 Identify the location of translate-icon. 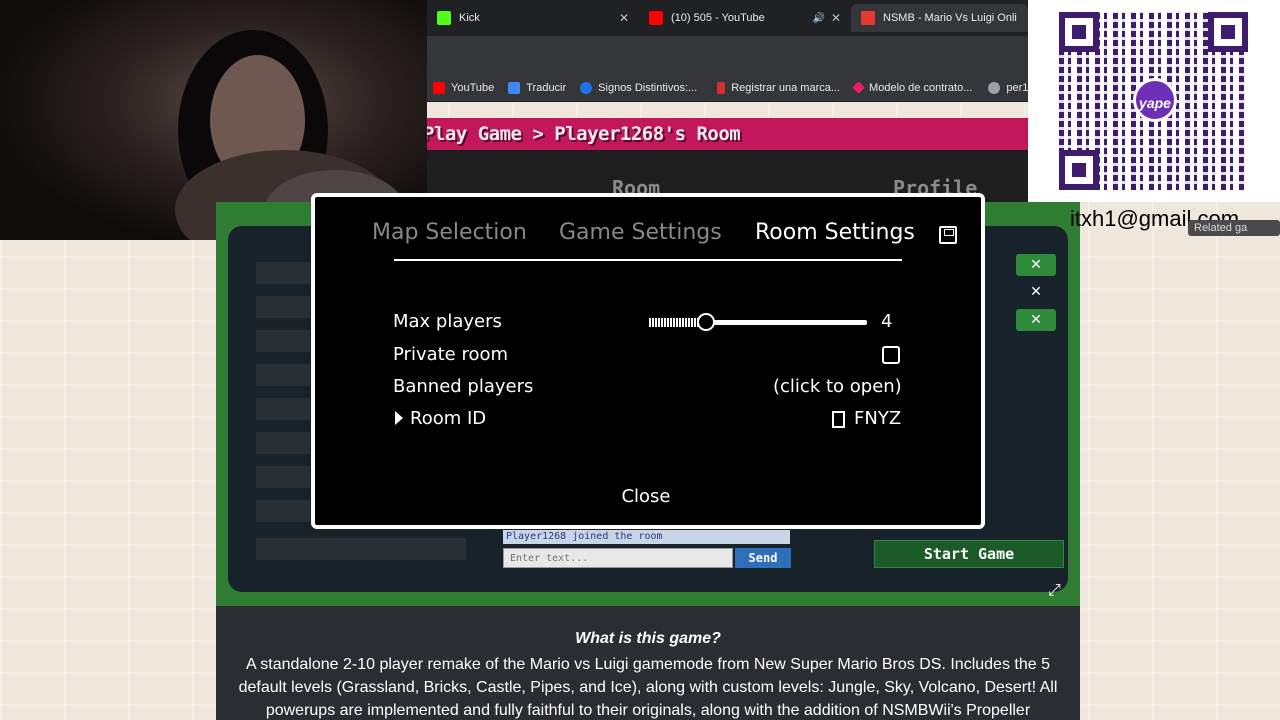
(514, 87).